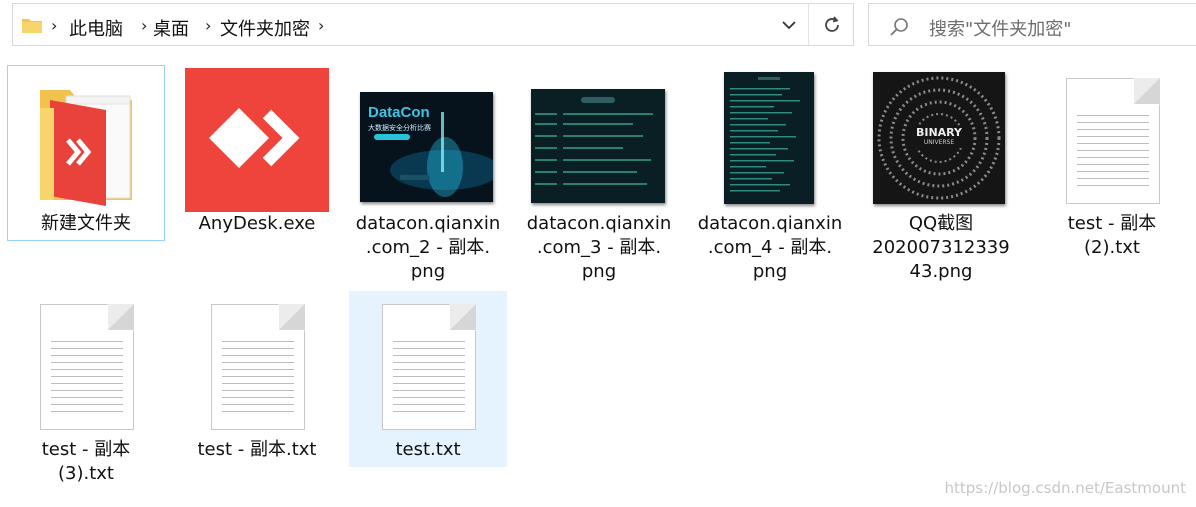 The image size is (1196, 507). I want to click on search-icon, so click(900, 29).